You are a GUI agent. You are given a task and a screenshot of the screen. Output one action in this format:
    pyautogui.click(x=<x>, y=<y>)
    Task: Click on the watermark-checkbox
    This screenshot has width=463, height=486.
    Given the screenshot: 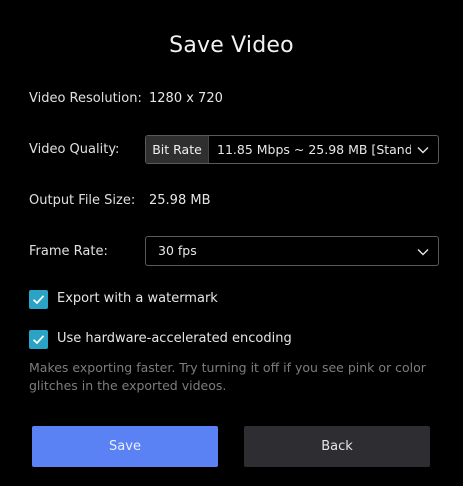 What is the action you would take?
    pyautogui.click(x=38, y=299)
    